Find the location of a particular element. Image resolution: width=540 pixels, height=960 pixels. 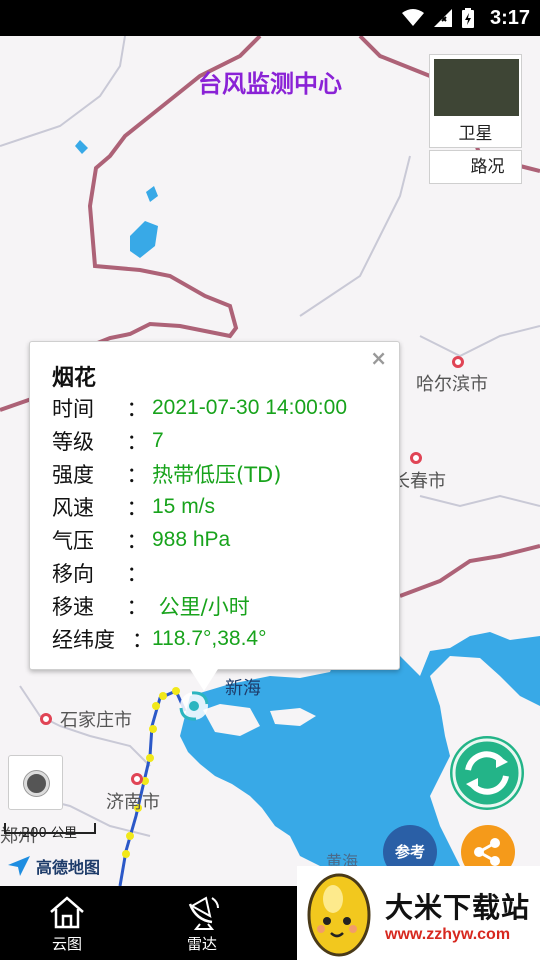

battery-icon is located at coordinates (467, 18).